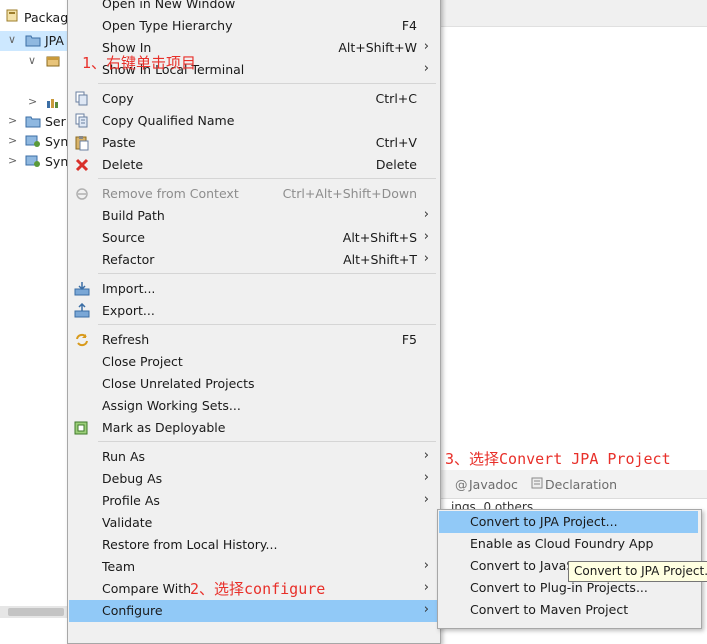  I want to click on menu-item-label: Open Type Hierarchy, so click(167, 25).